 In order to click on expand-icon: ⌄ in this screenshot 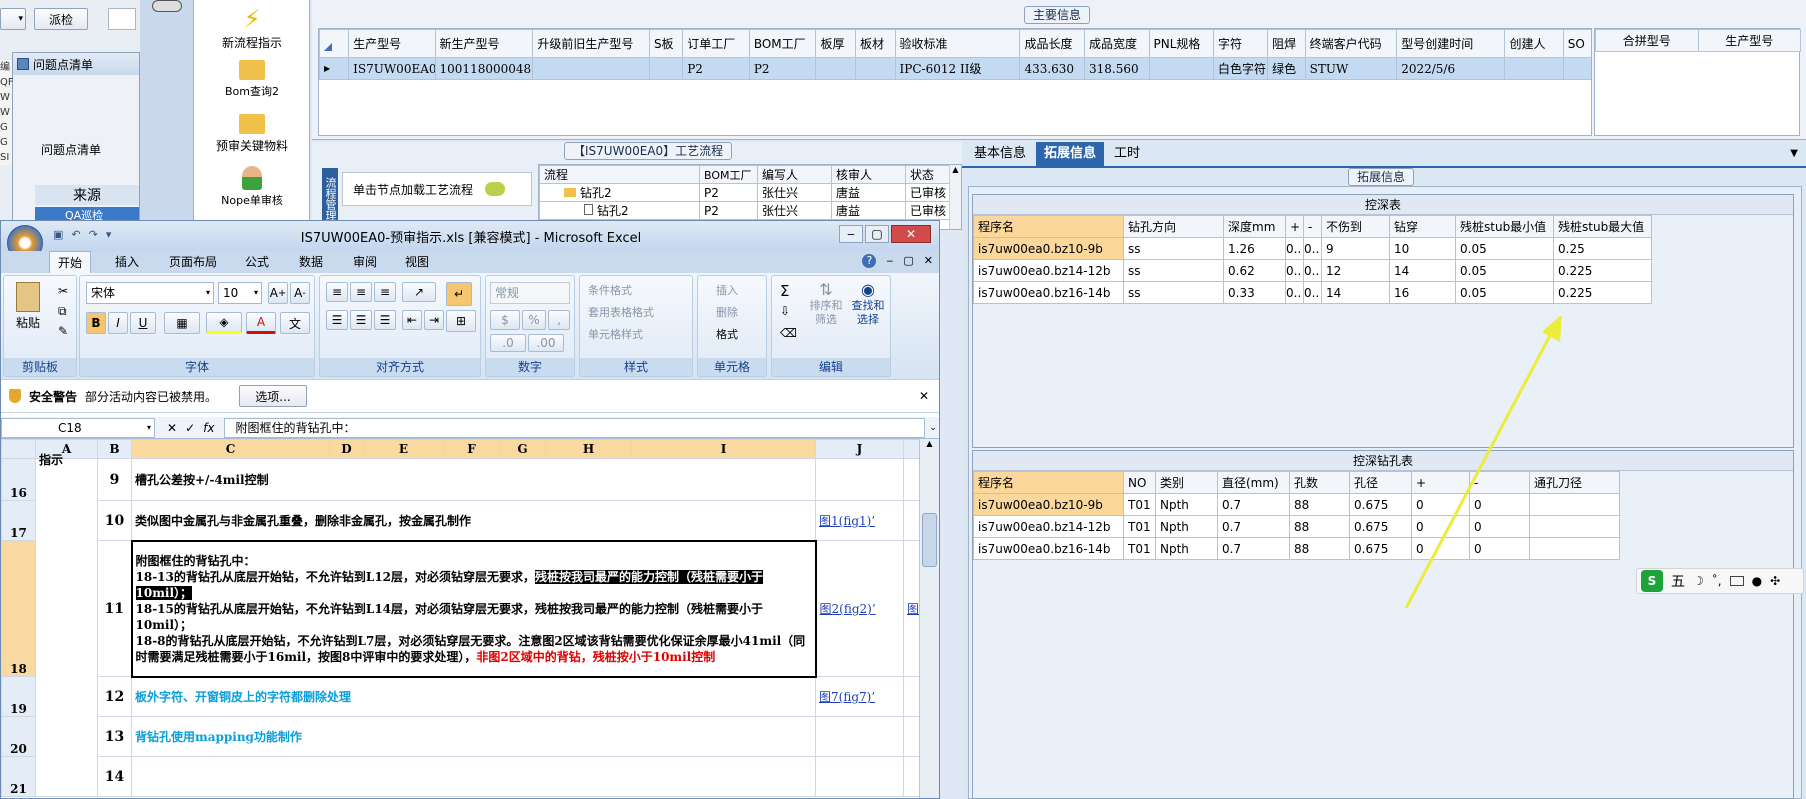, I will do `click(932, 428)`.